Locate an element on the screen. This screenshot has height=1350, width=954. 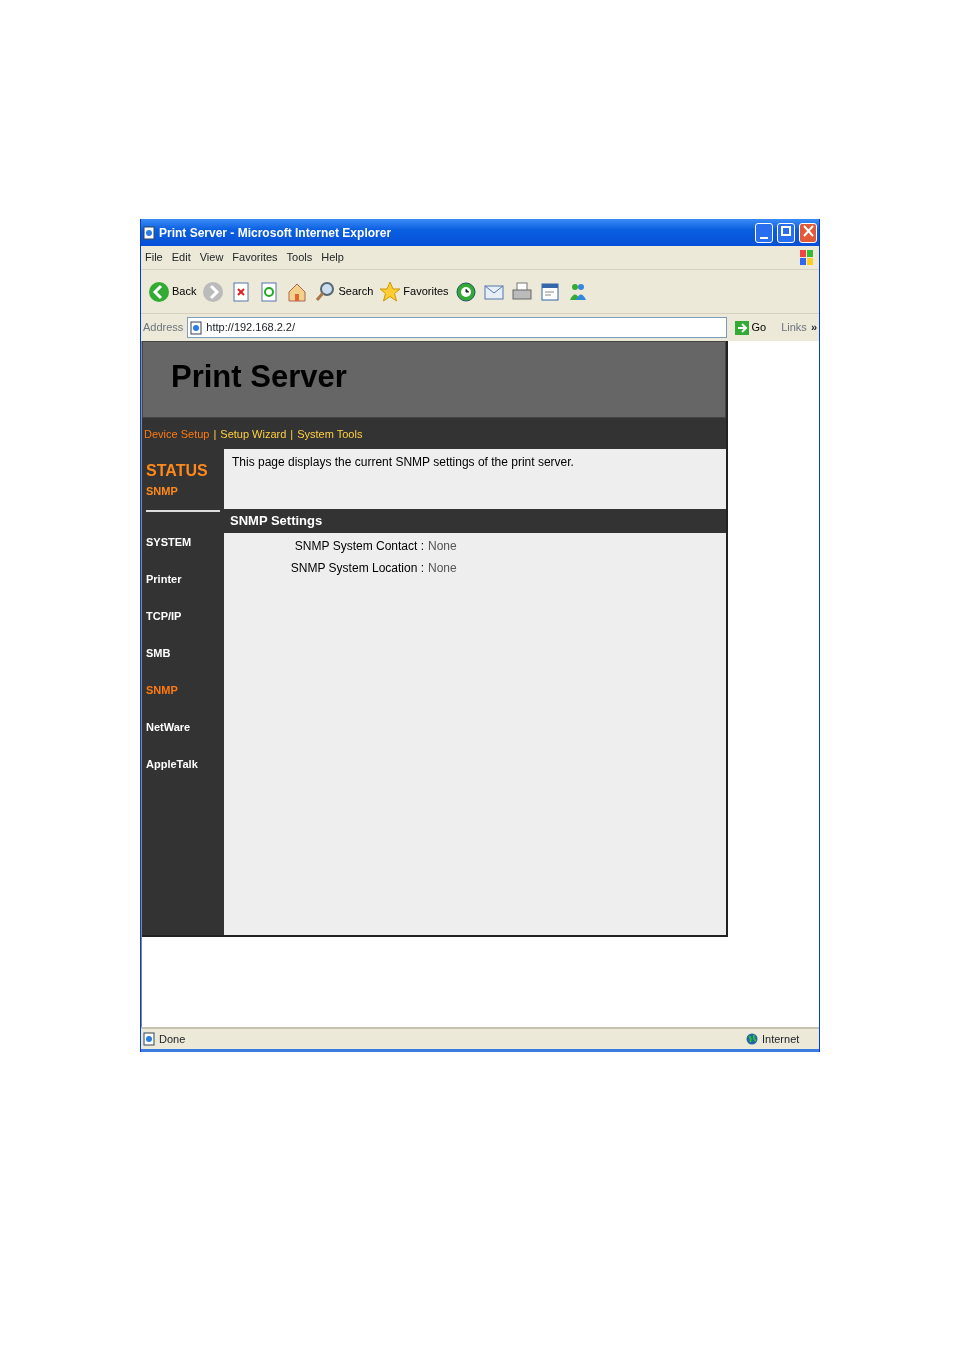
star-icon is located at coordinates (390, 291).